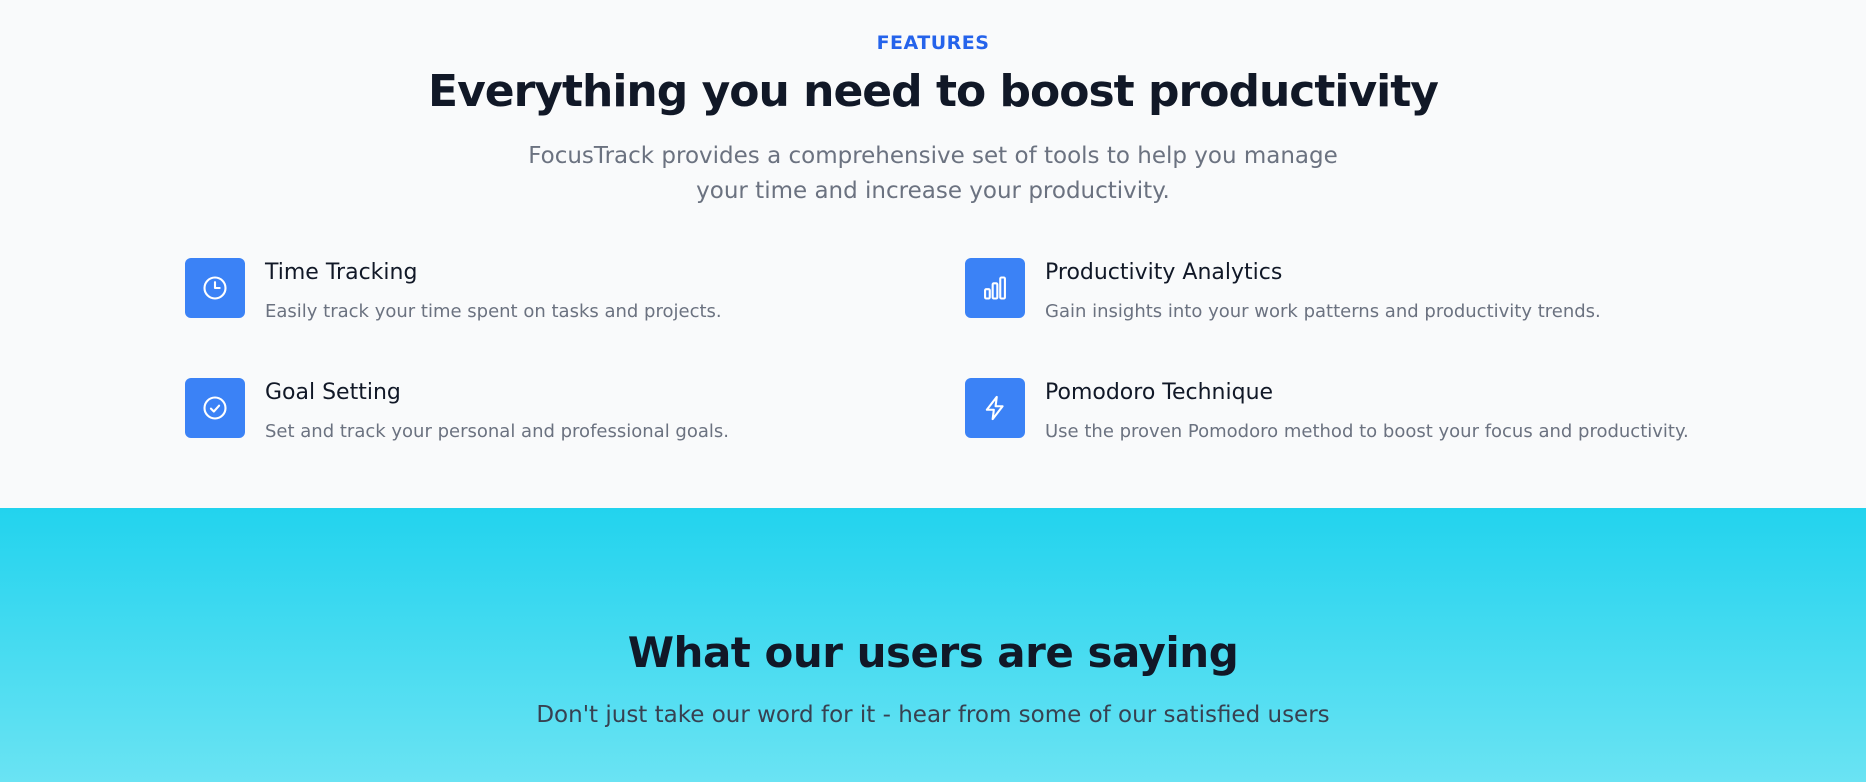  I want to click on feature-title: Goal Setting, so click(333, 392).